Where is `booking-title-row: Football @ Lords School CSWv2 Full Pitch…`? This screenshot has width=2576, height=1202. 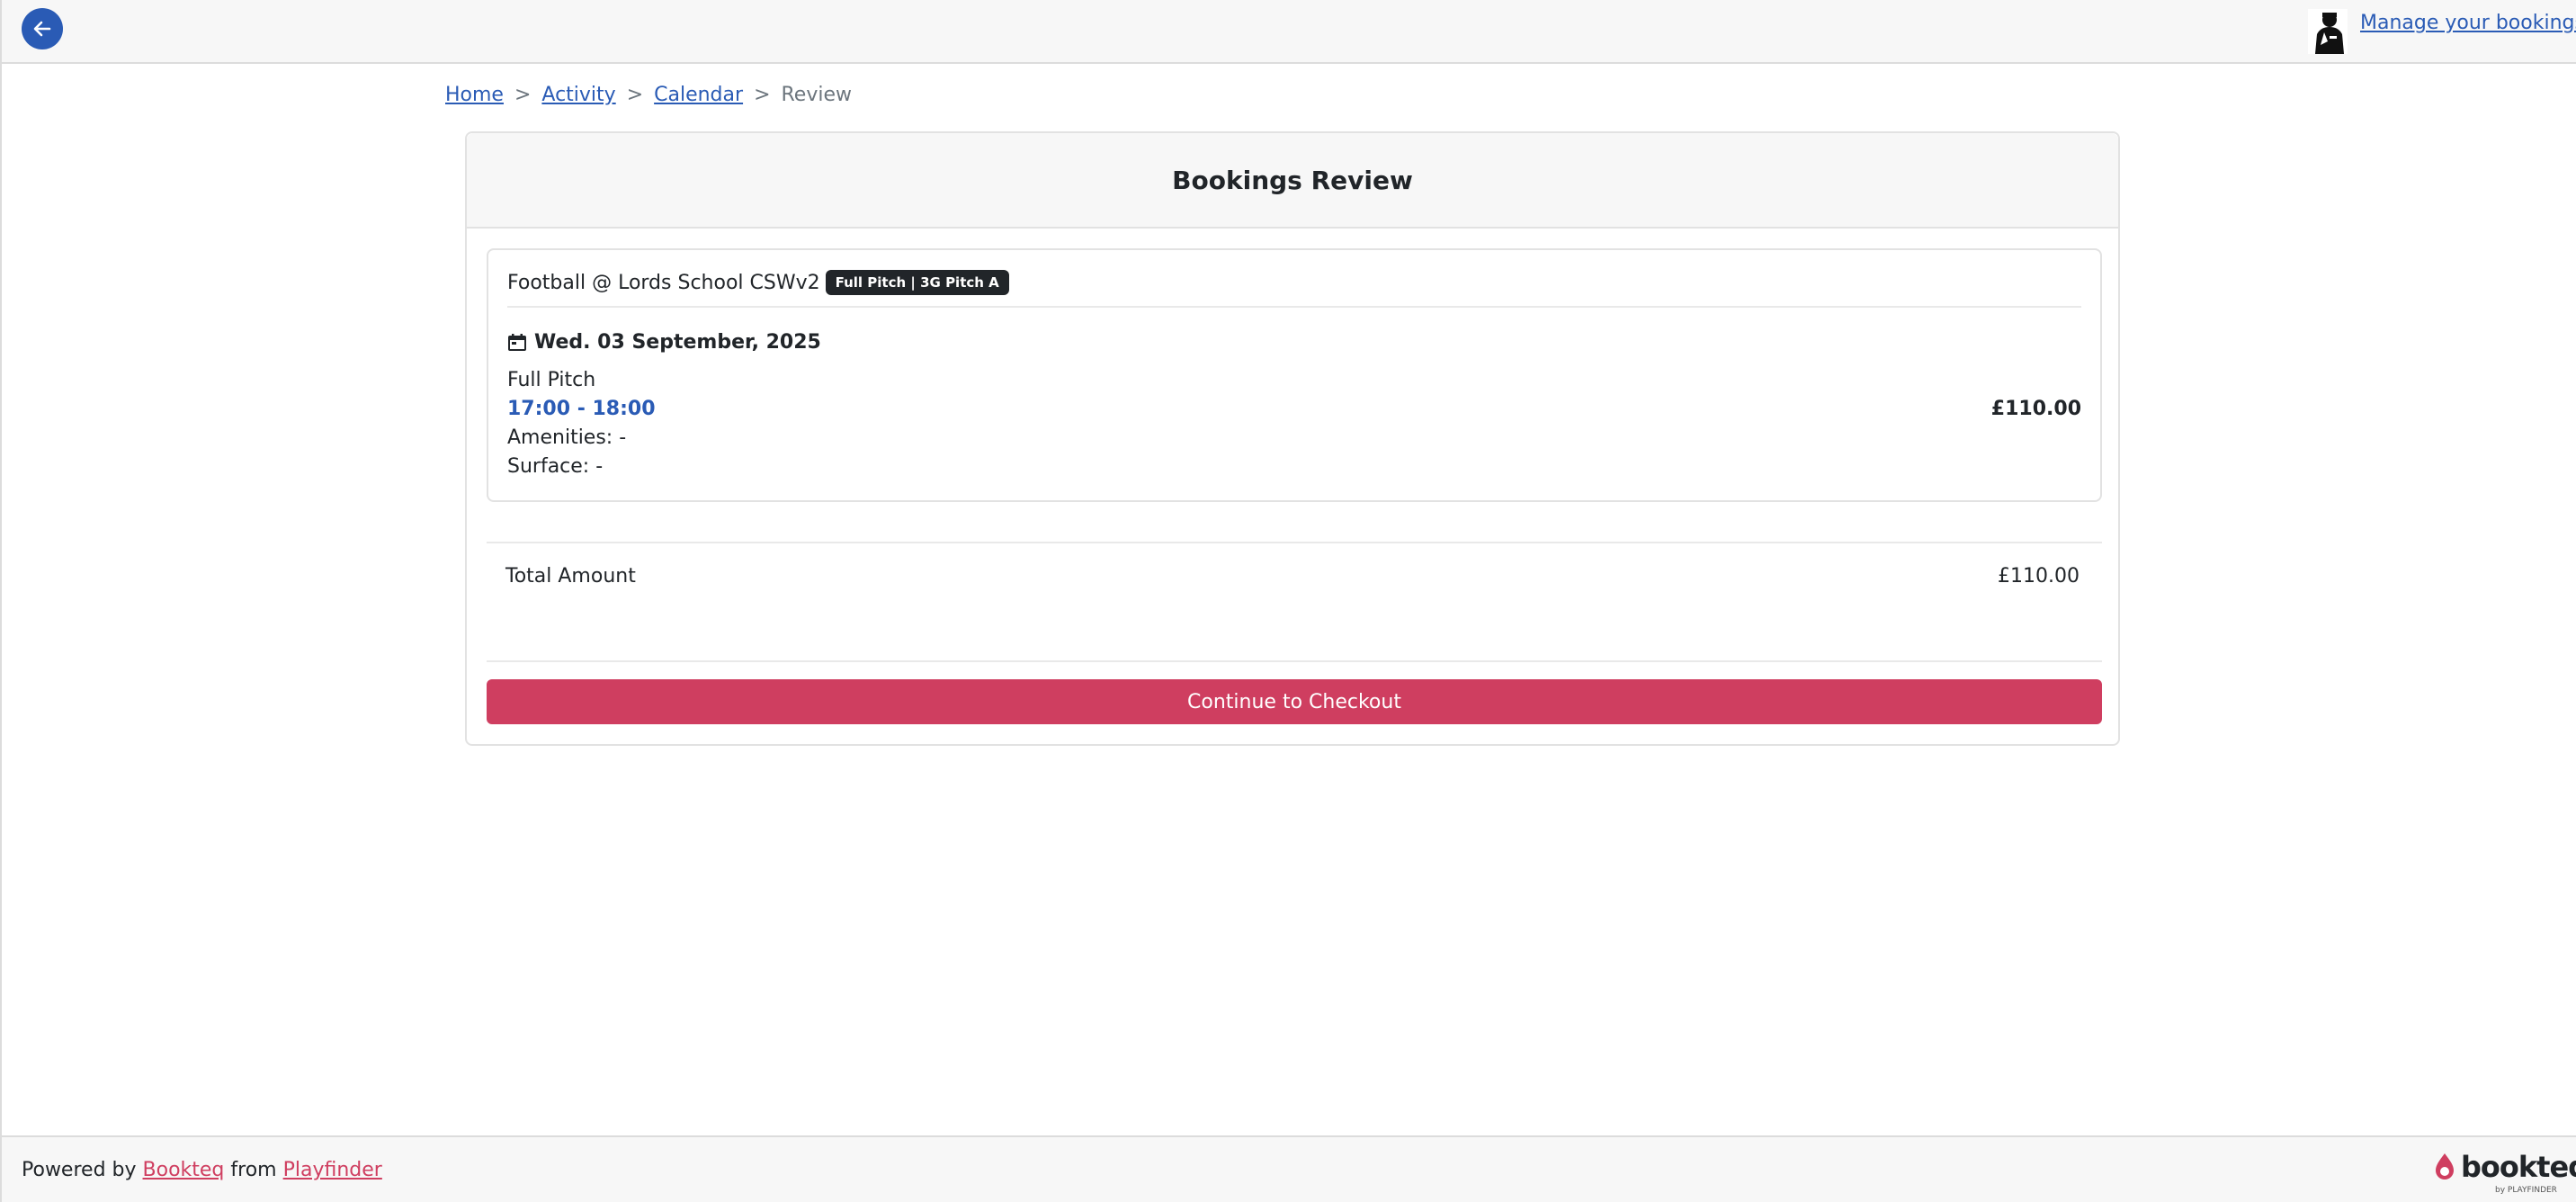
booking-title-row: Football @ Lords School CSWv2 Full Pitch… is located at coordinates (758, 282).